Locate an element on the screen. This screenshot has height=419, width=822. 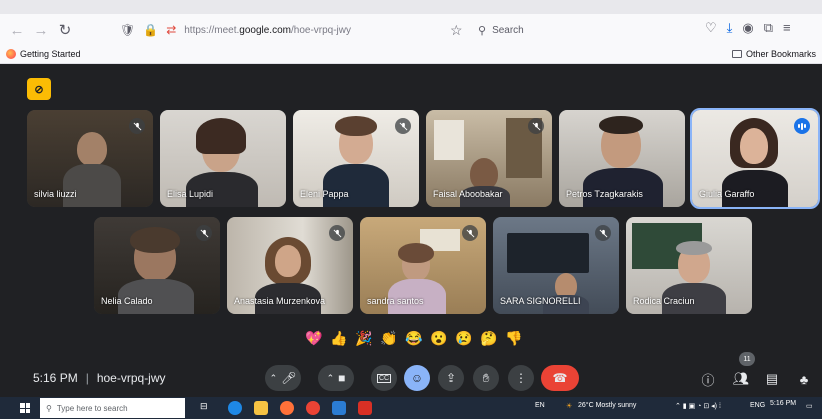
meeting-code: hoe-vrpq-jwy is located at coordinates (131, 378).